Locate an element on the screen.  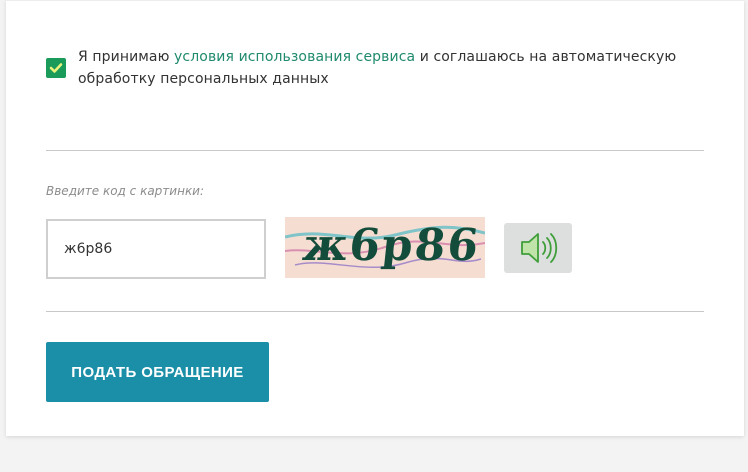
audio-captcha-button is located at coordinates (538, 248).